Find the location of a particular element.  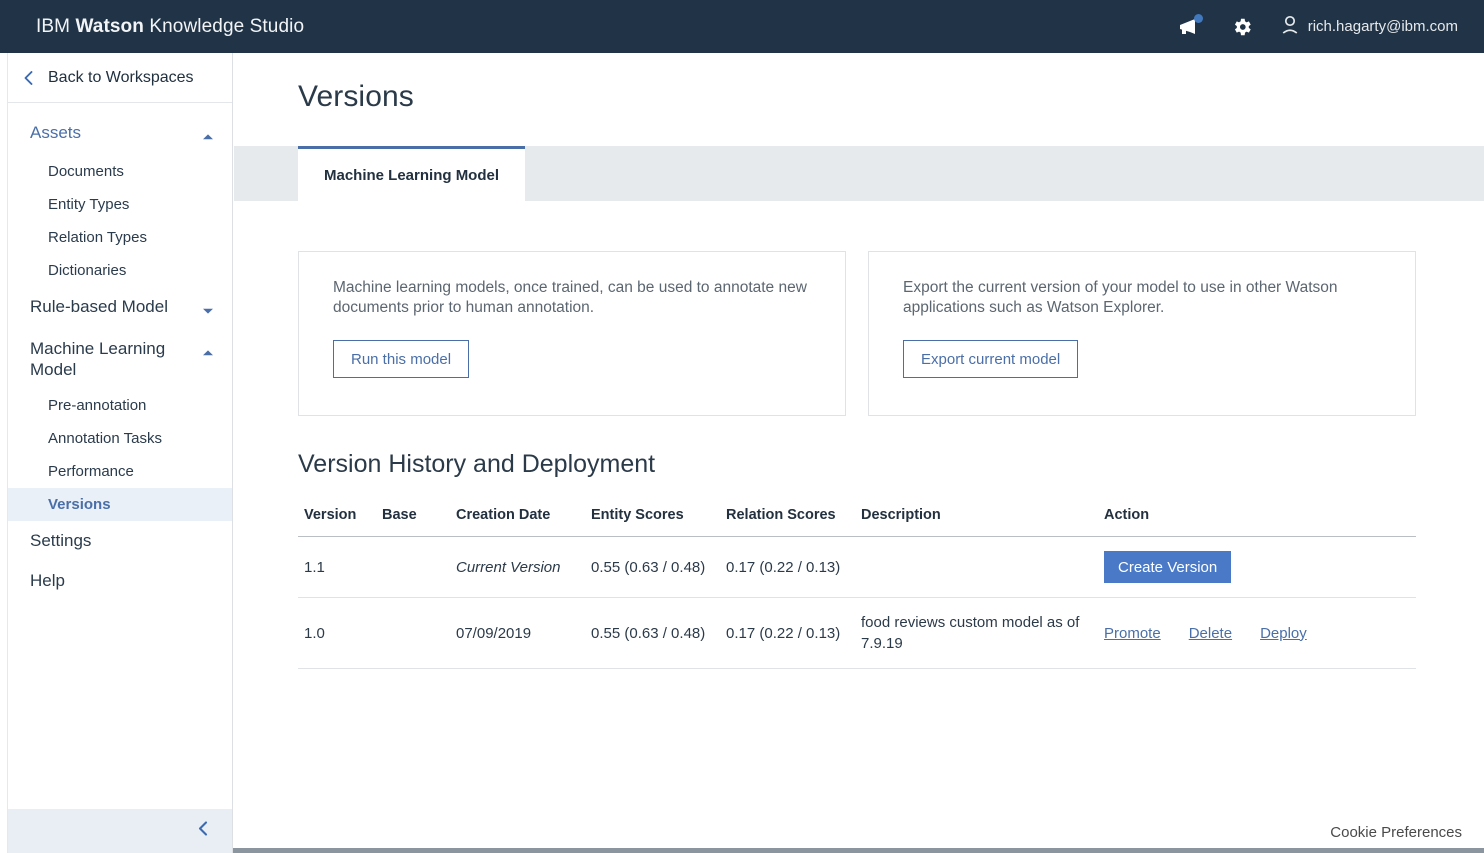

brand-strong: Watson is located at coordinates (109, 26).